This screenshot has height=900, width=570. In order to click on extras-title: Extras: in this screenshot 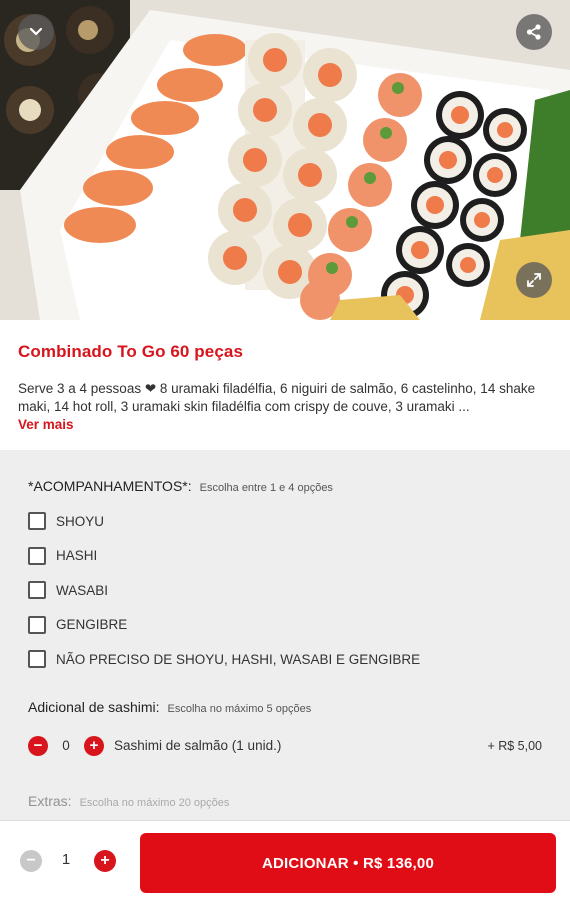, I will do `click(50, 800)`.